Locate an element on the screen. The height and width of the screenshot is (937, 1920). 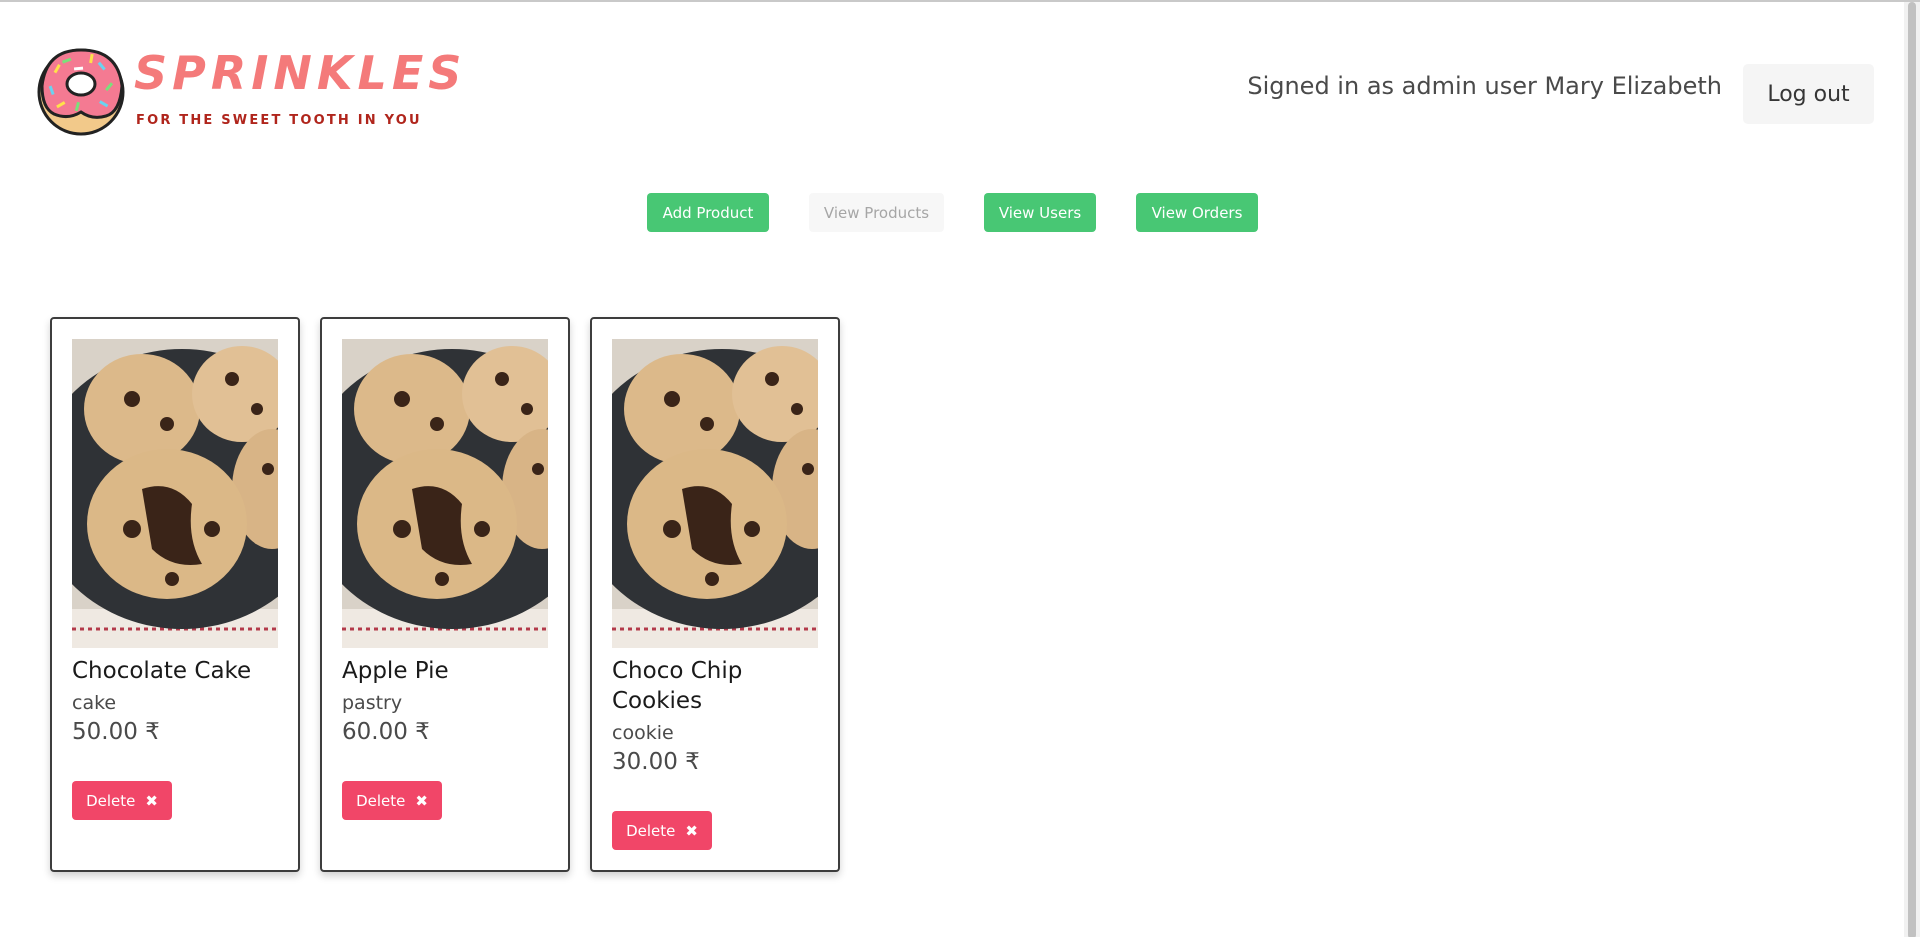
donut-logo-icon is located at coordinates (81, 92).